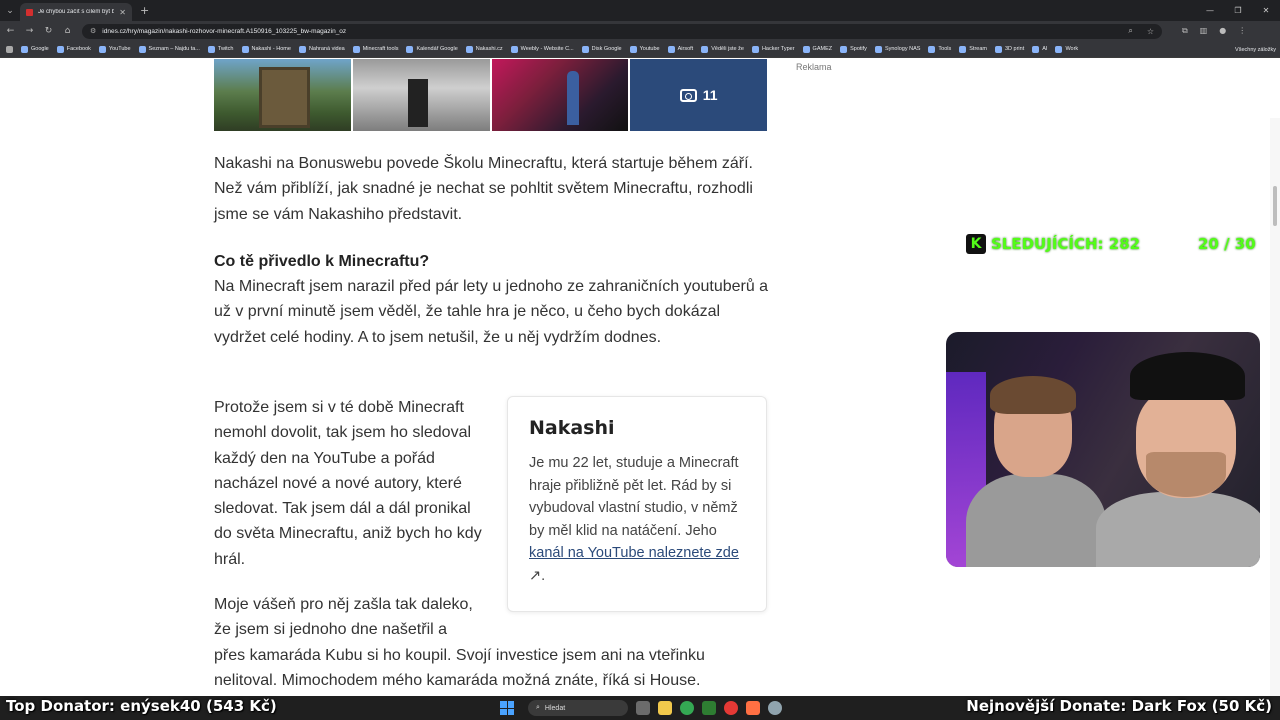  What do you see at coordinates (144, 10) in the screenshot?
I see `new-tab-icon: +` at bounding box center [144, 10].